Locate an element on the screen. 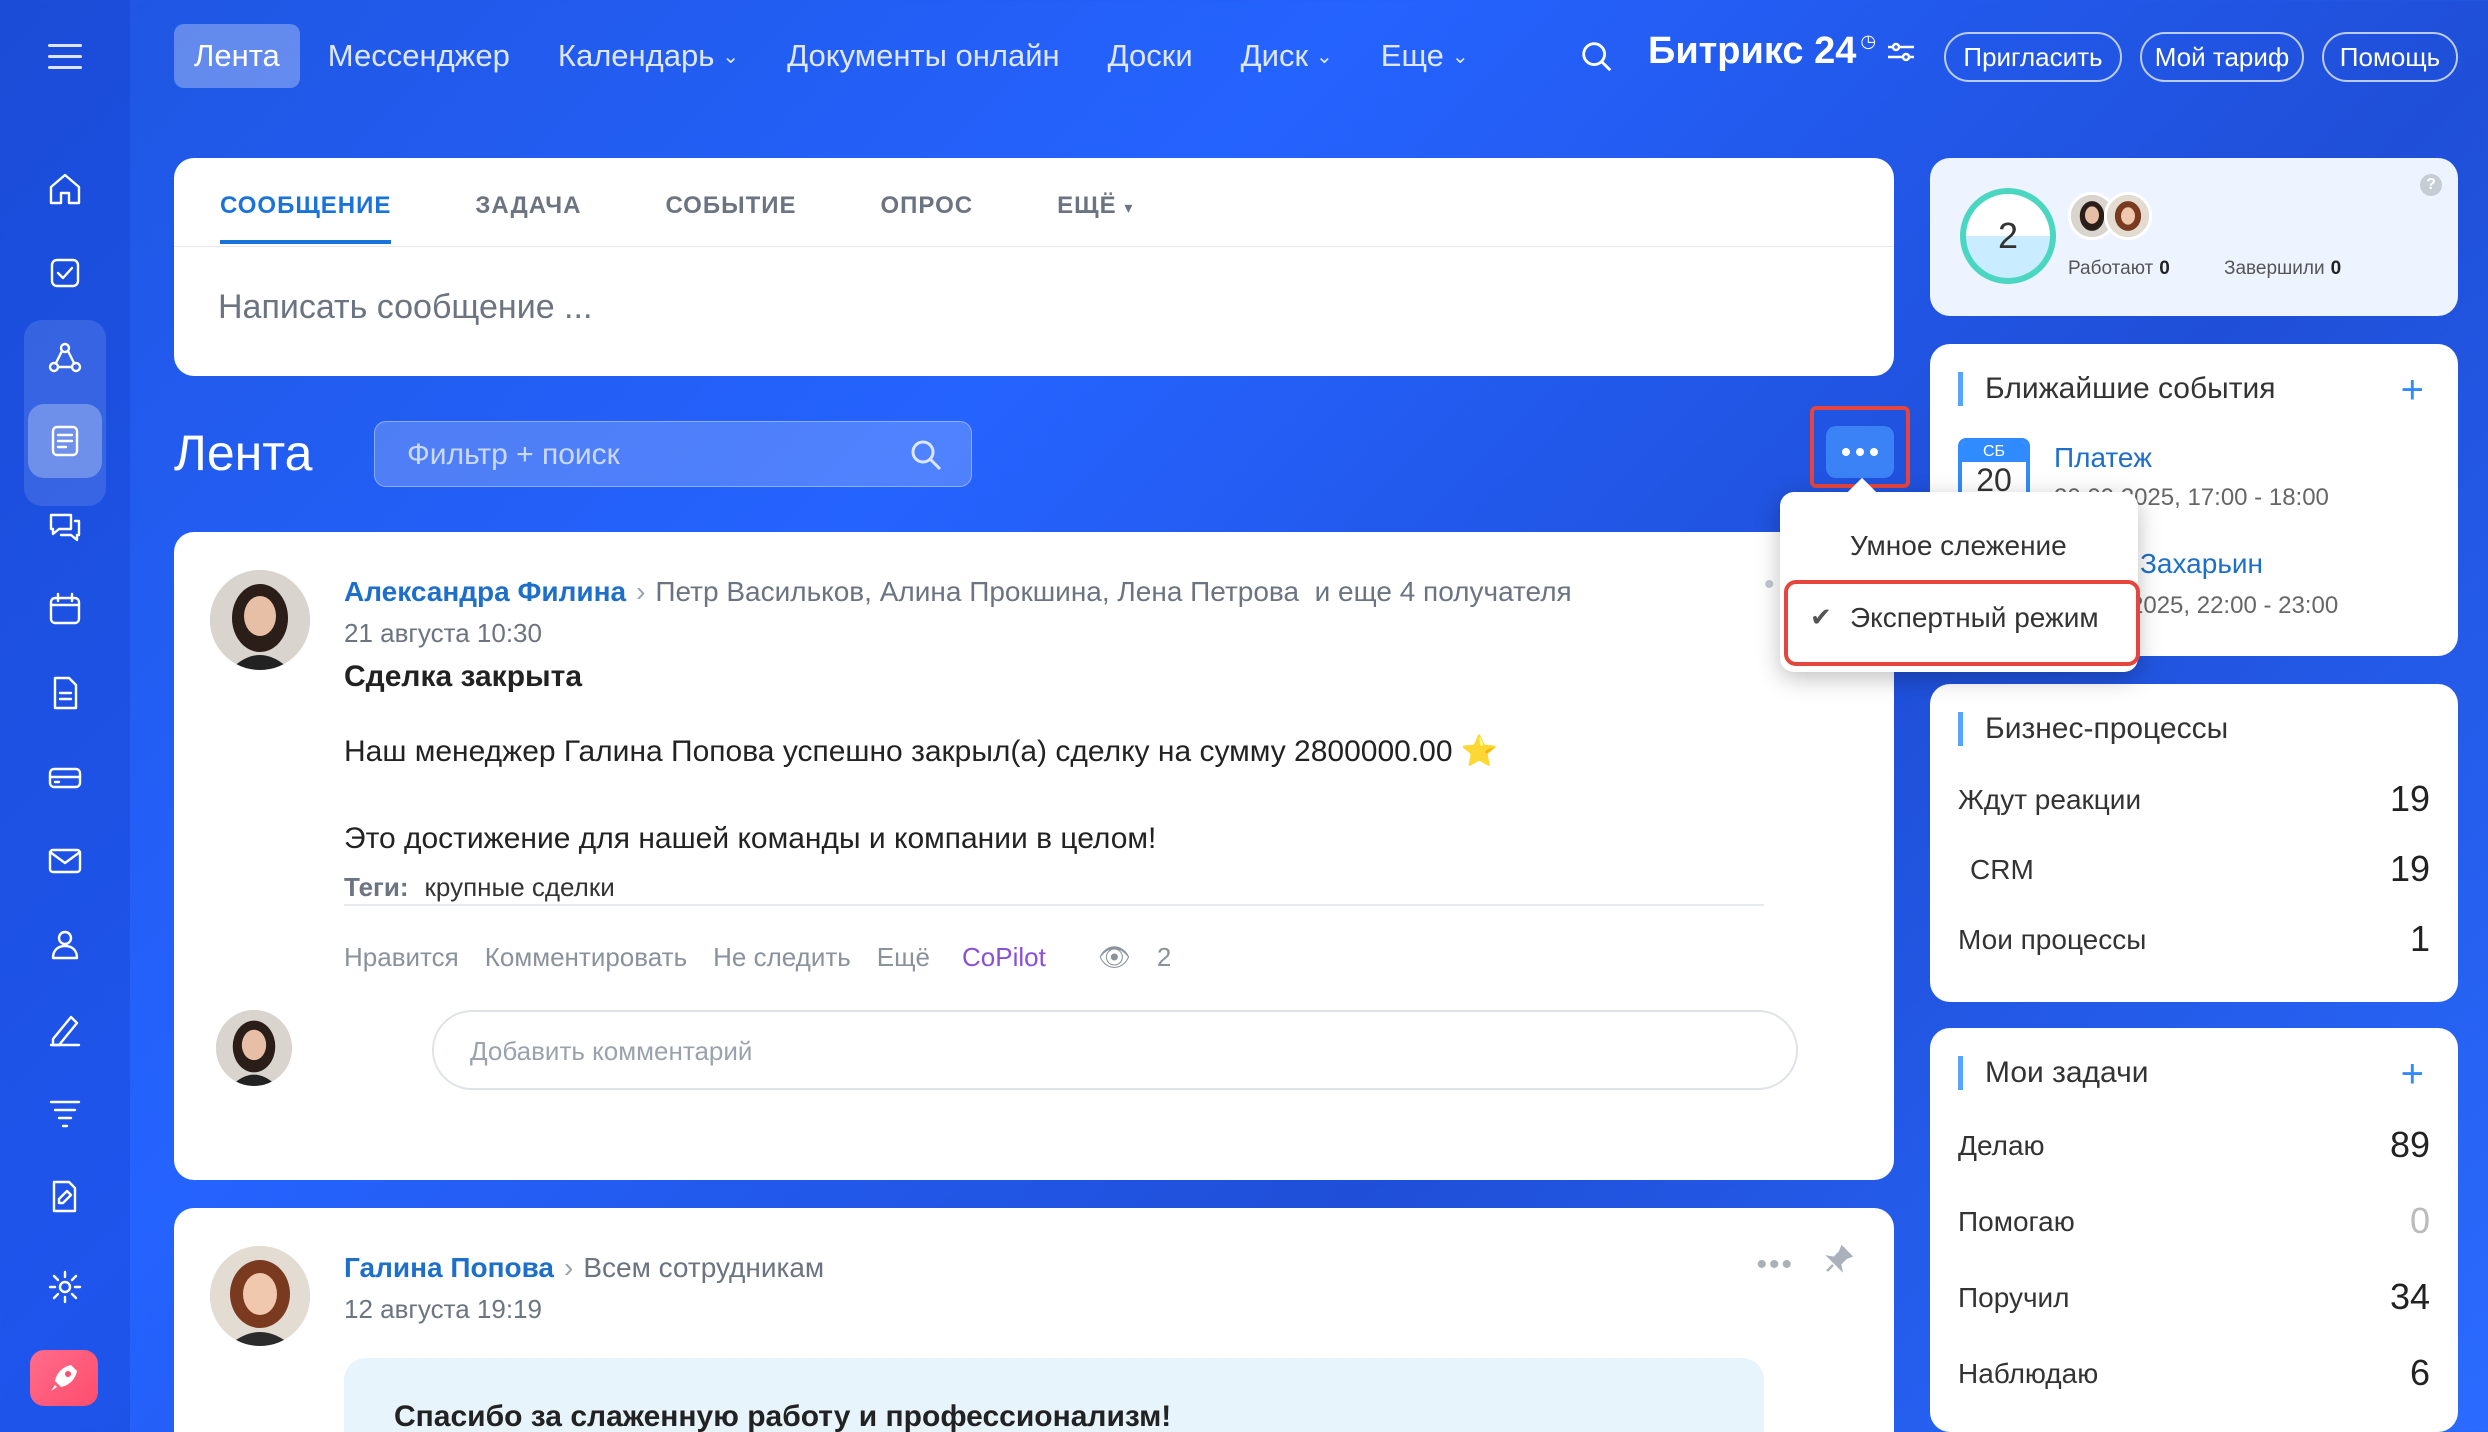 The height and width of the screenshot is (1432, 2488). invite-button: Пригласить is located at coordinates (2033, 57).